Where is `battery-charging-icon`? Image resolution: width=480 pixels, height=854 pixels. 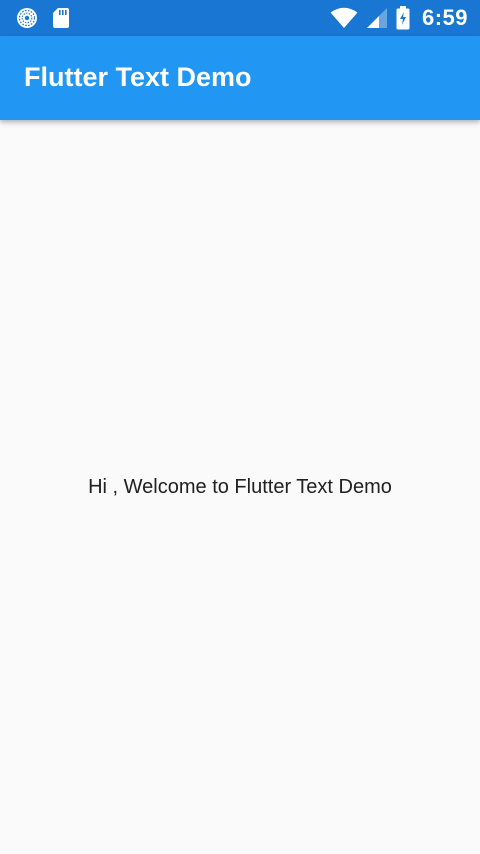
battery-charging-icon is located at coordinates (403, 18).